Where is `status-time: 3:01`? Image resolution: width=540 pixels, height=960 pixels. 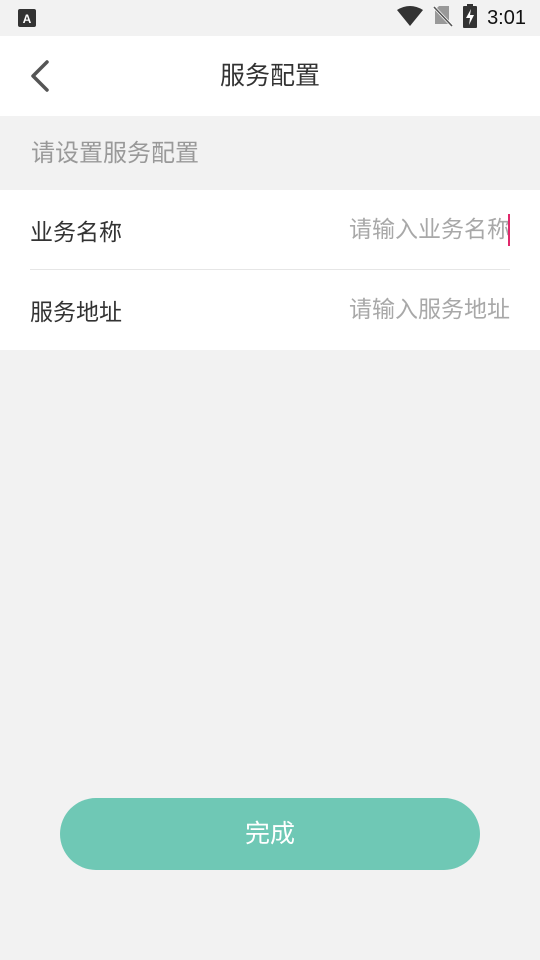 status-time: 3:01 is located at coordinates (506, 17).